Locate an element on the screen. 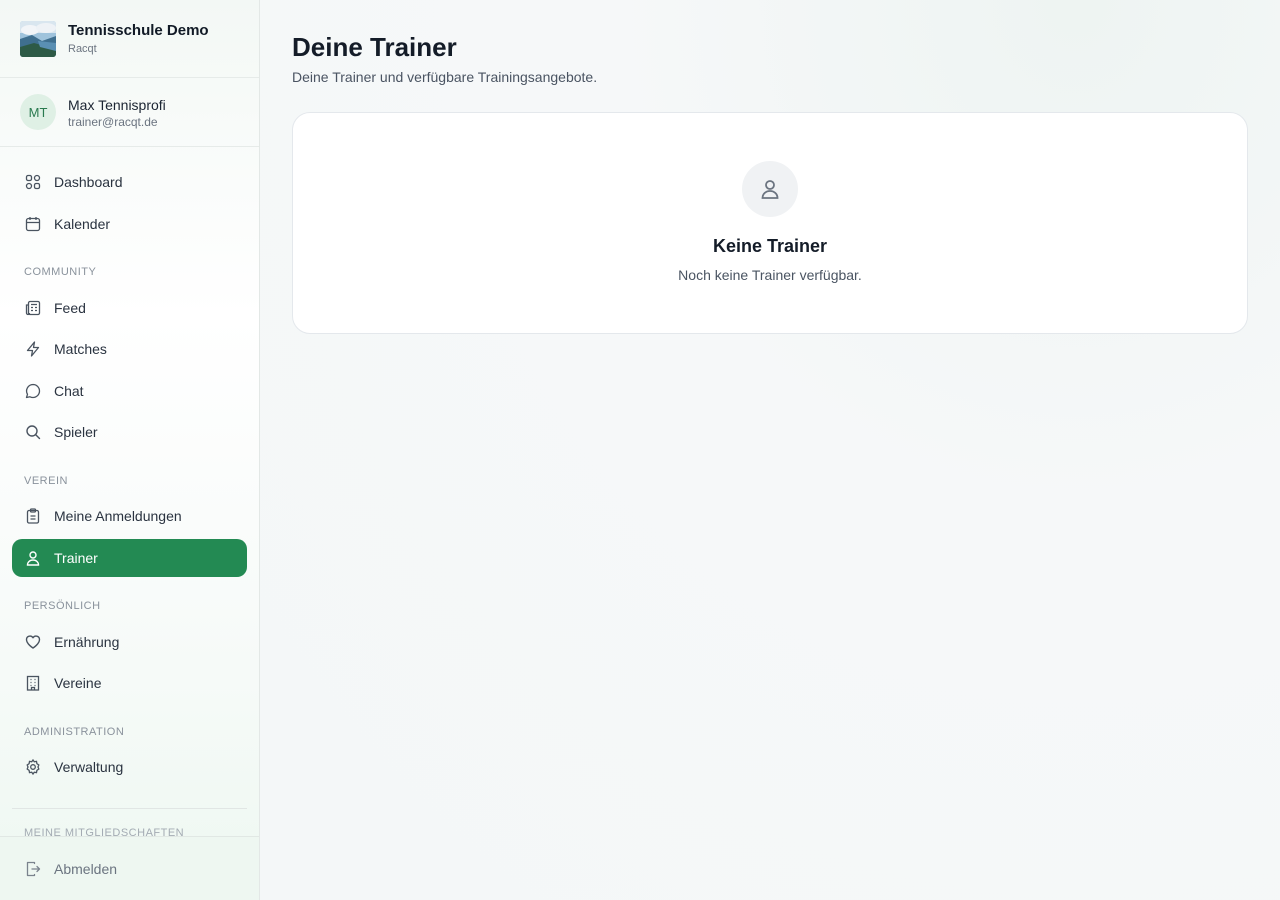 This screenshot has height=900, width=1280. sidebar-item-label: Chat is located at coordinates (69, 391).